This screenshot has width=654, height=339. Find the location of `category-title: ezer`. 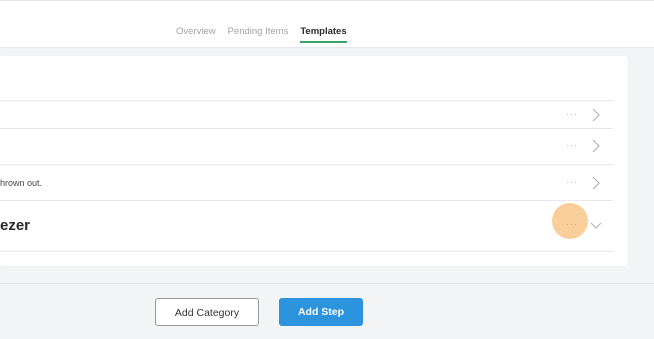

category-title: ezer is located at coordinates (15, 225).